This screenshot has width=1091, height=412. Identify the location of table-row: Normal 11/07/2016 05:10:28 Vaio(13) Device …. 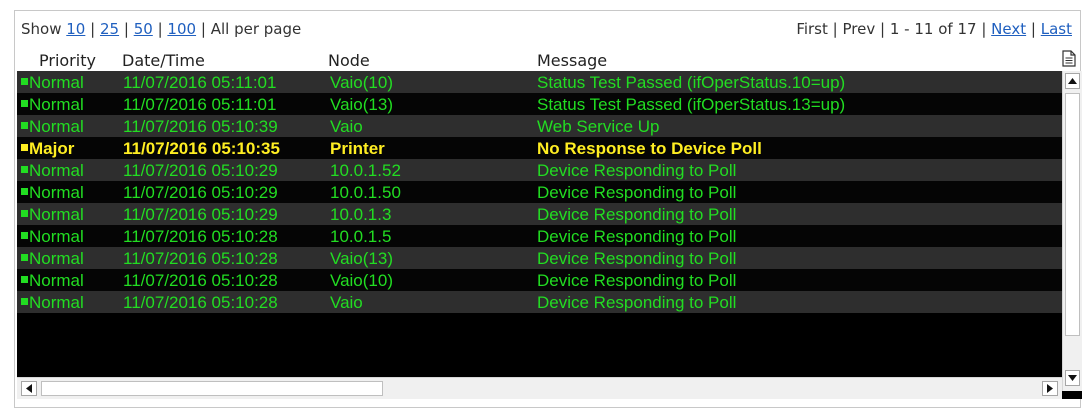
(539, 258).